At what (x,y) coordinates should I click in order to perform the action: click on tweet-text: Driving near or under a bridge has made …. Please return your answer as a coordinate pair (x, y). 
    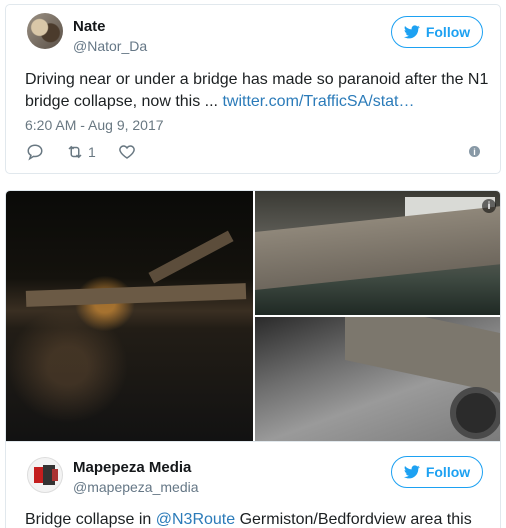
    Looking at the image, I should click on (260, 91).